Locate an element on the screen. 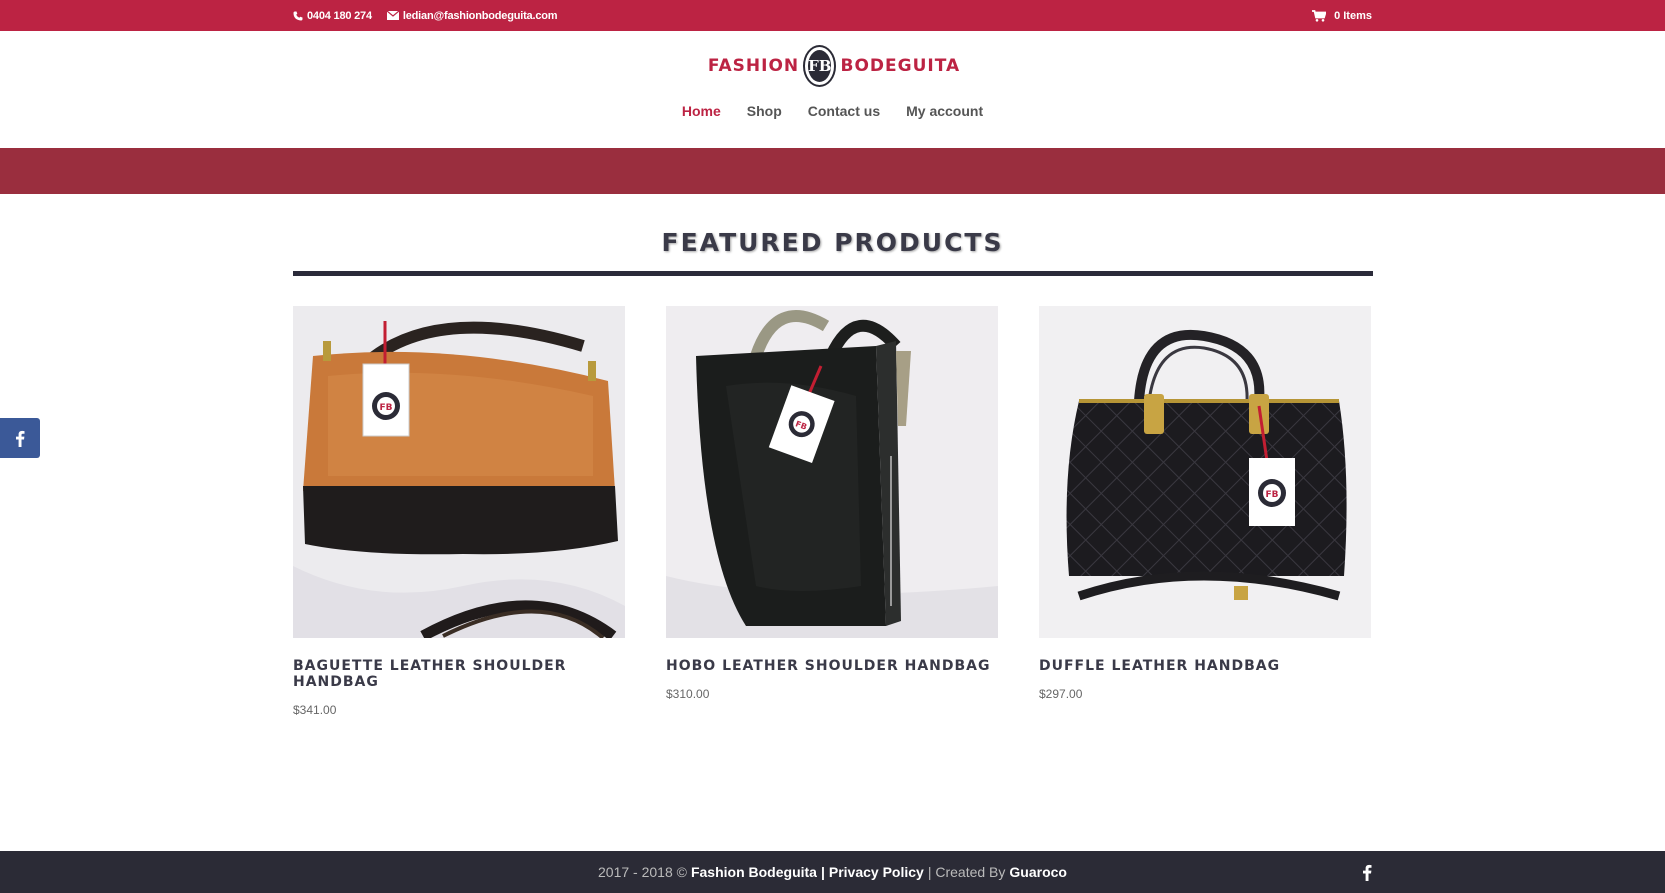  quilted-black-handbag-image: FB is located at coordinates (1205, 472).